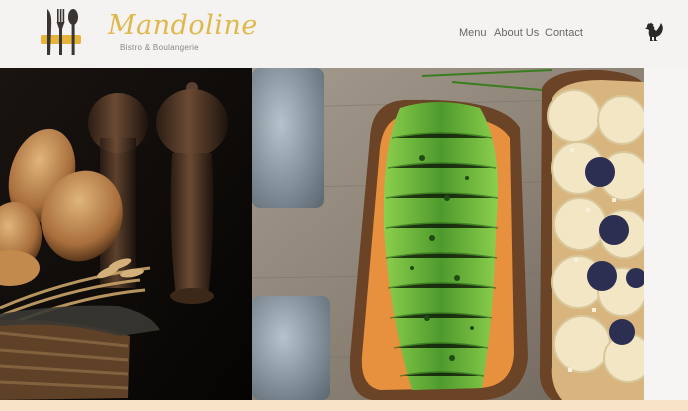 The image size is (688, 411). I want to click on nav-item-about-us: About Us, so click(516, 33).